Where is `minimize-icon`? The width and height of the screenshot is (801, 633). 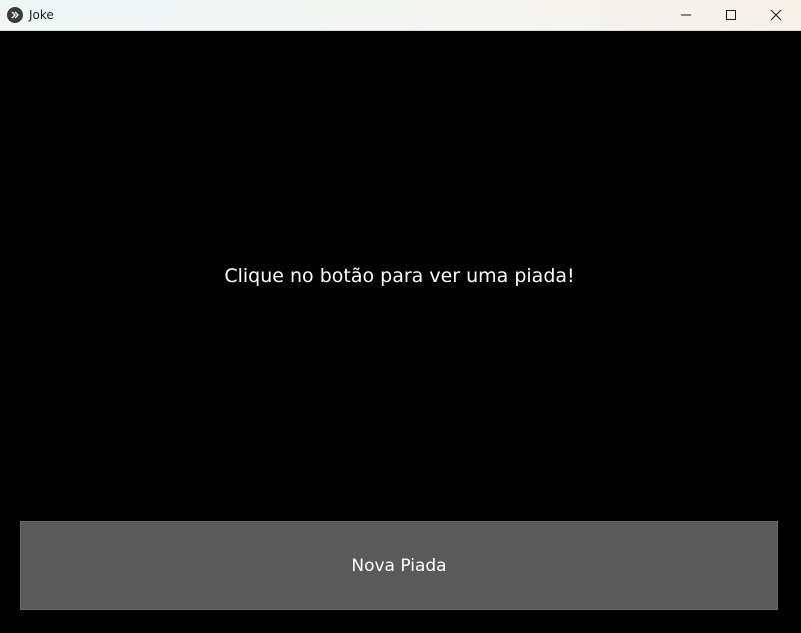
minimize-icon is located at coordinates (686, 15).